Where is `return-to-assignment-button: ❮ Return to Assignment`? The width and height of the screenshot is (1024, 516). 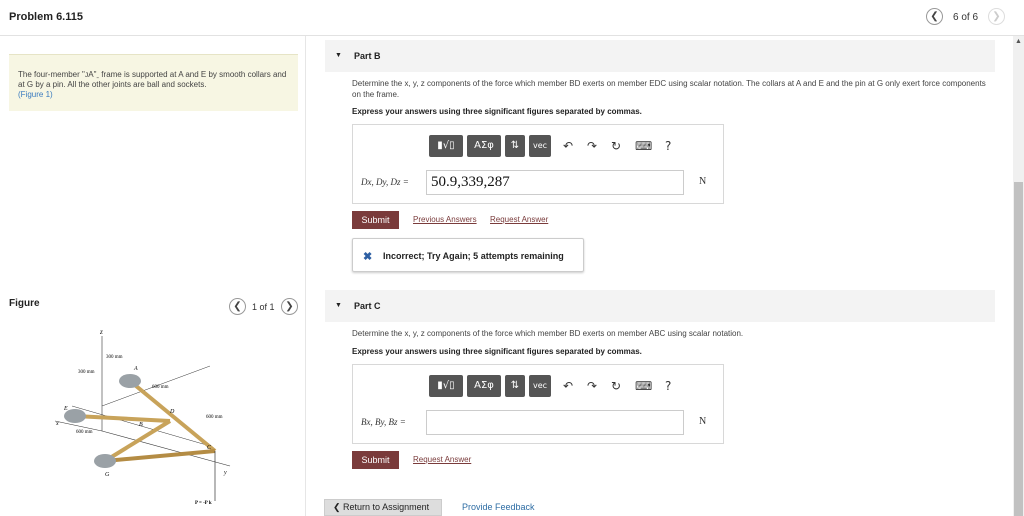 return-to-assignment-button: ❮ Return to Assignment is located at coordinates (383, 507).